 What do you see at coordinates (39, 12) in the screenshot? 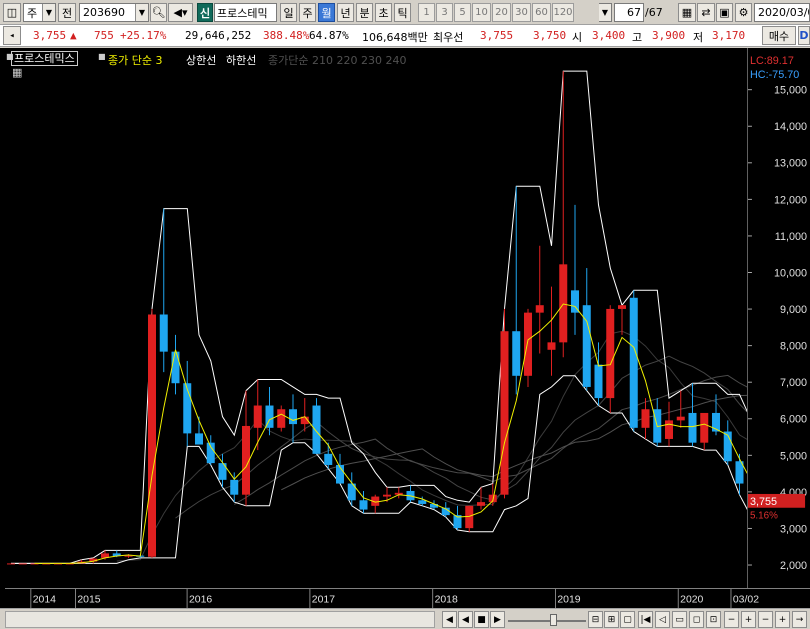
I see `market-select: 주 ▼` at bounding box center [39, 12].